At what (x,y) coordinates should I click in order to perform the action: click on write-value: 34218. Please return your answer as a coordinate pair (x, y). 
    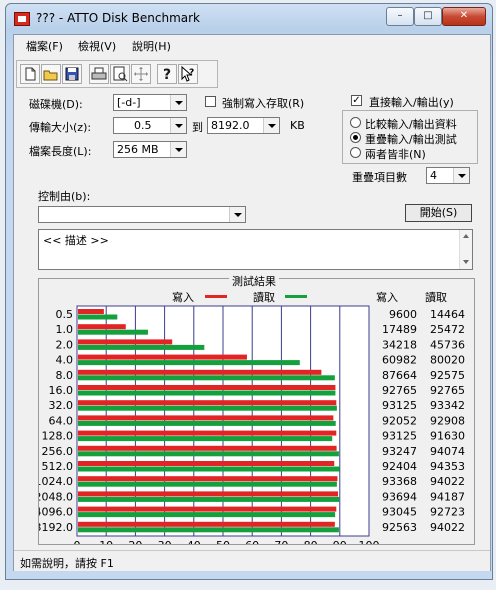
    Looking at the image, I should click on (399, 344).